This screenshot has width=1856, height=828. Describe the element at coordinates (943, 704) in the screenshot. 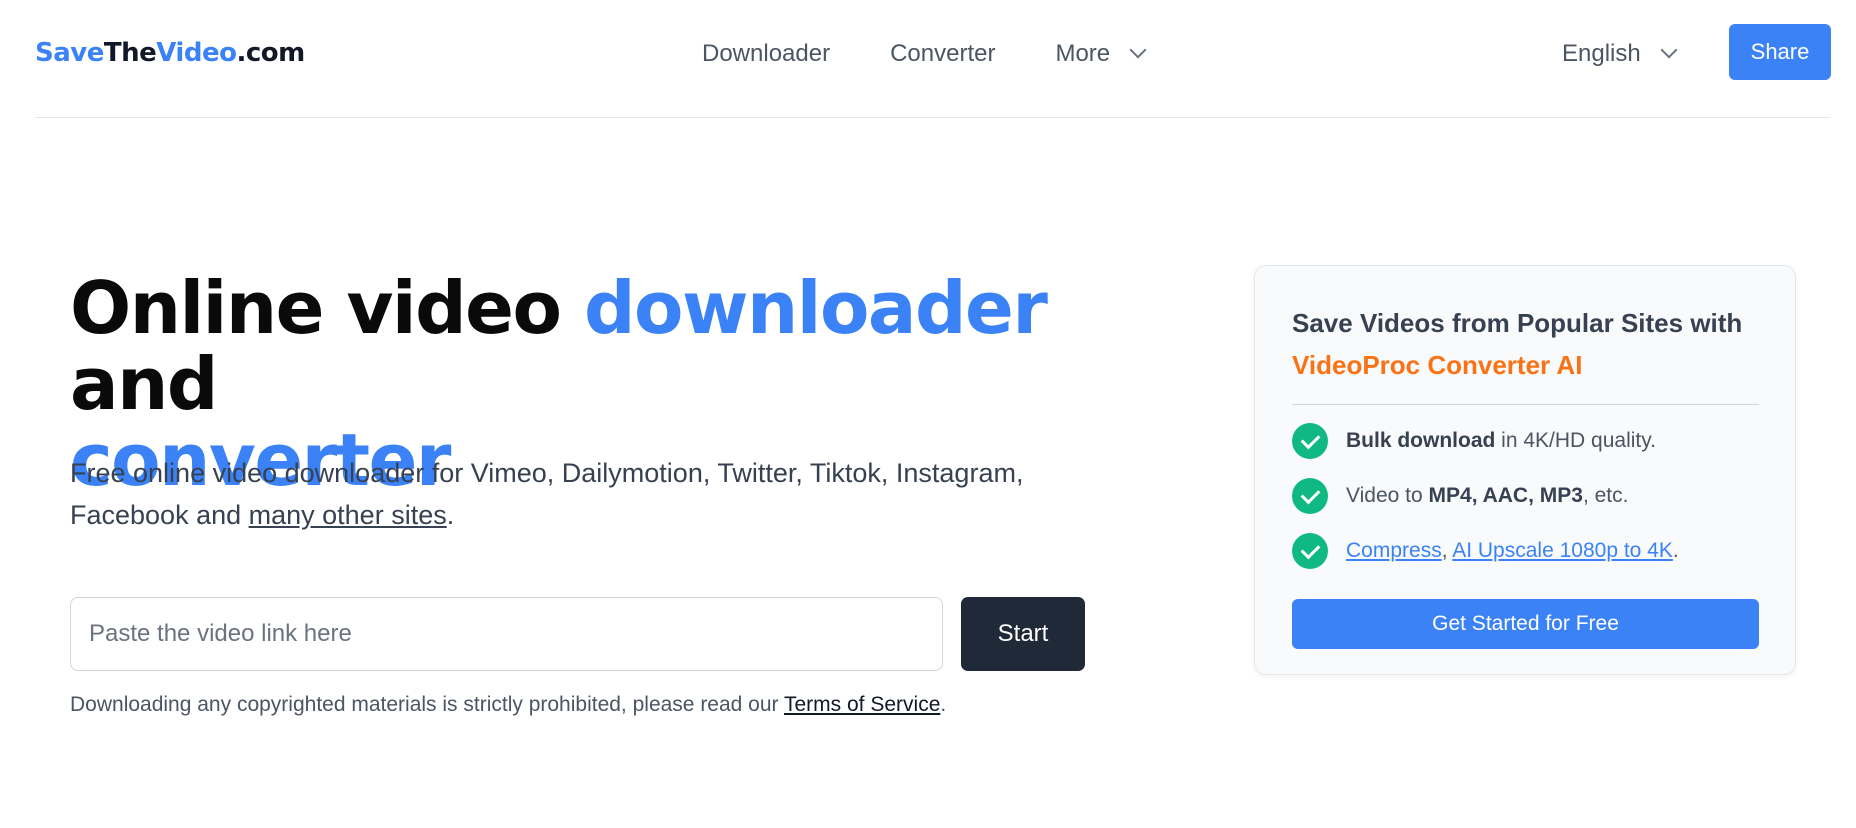

I see `disclaimer-end: .` at that location.